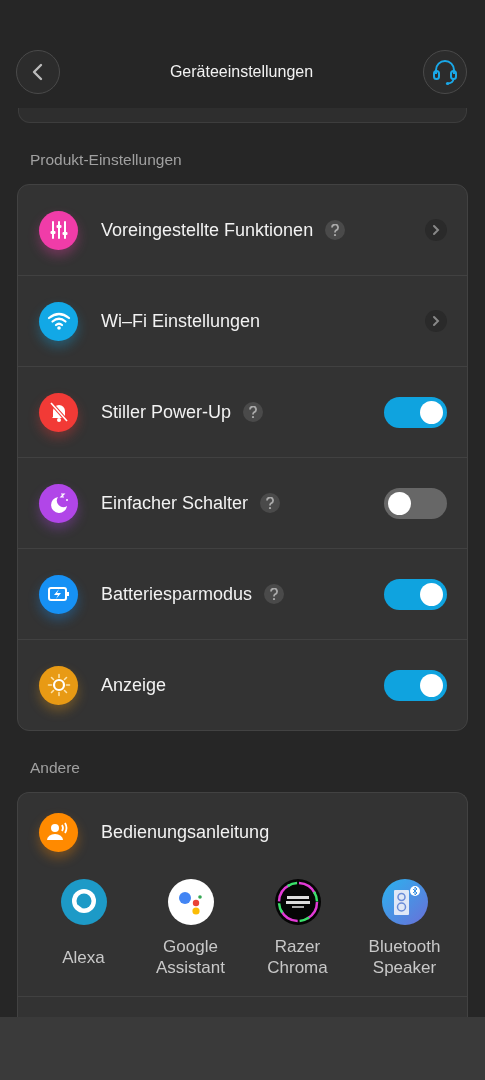 The height and width of the screenshot is (1080, 485). Describe the element at coordinates (166, 412) in the screenshot. I see `setting-label: Stiller Power-Up` at that location.